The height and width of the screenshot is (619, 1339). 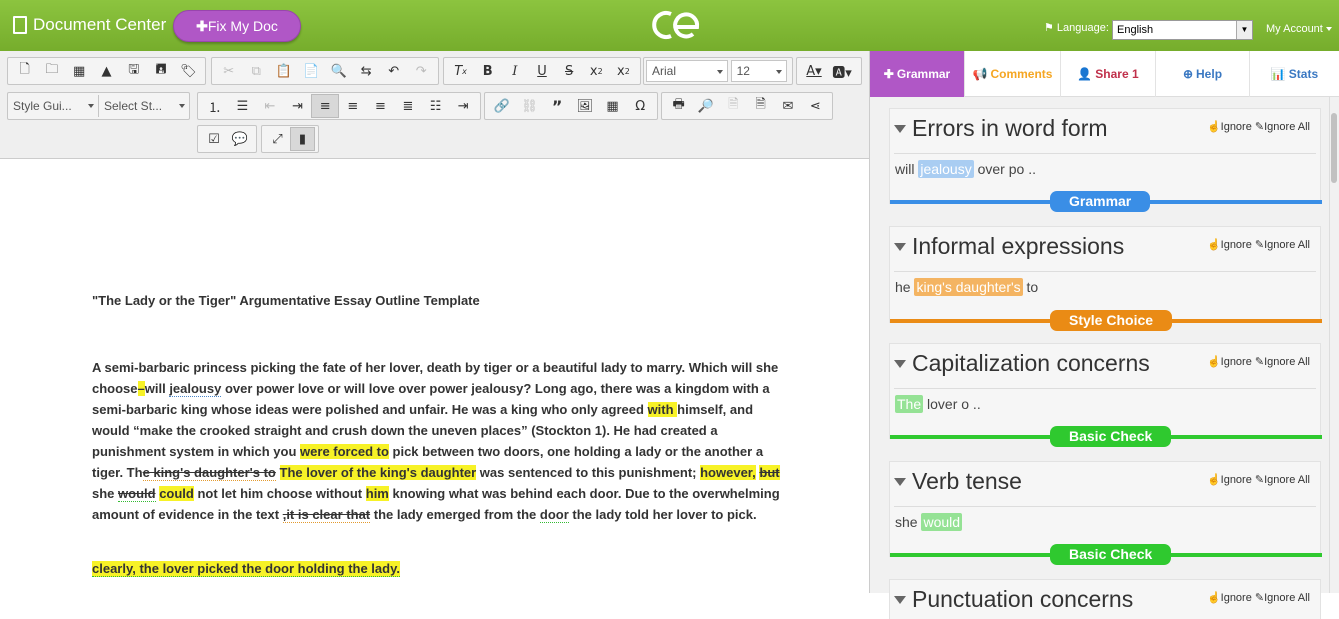 I want to click on line-height-icon: ☷, so click(x=436, y=106).